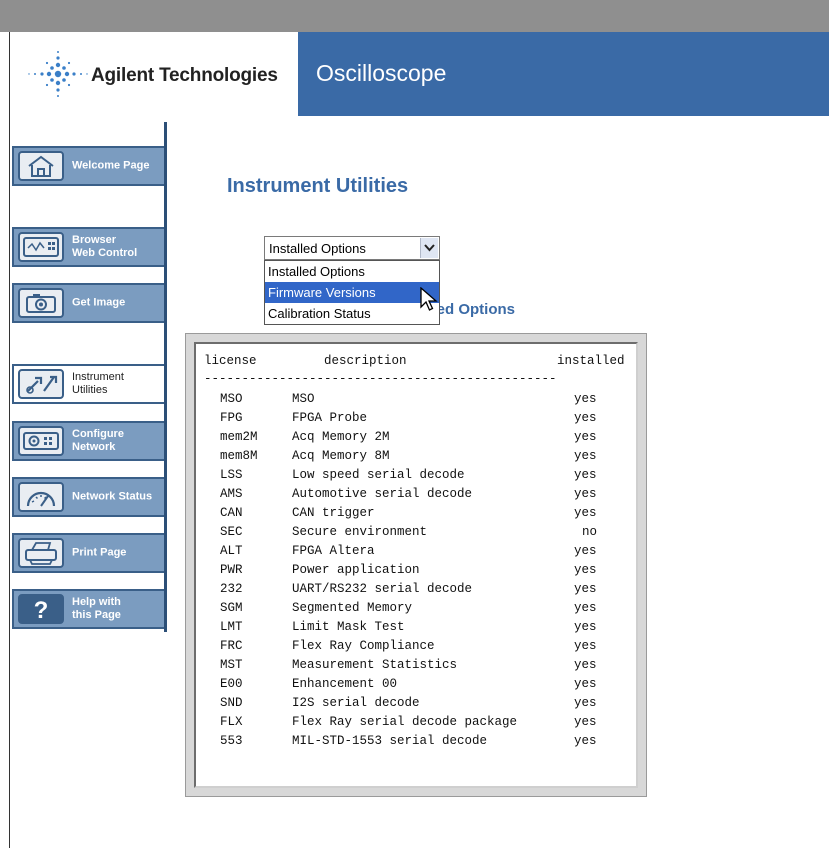 The width and height of the screenshot is (829, 848). I want to click on sidebar-item-label: Get Image, so click(99, 302).